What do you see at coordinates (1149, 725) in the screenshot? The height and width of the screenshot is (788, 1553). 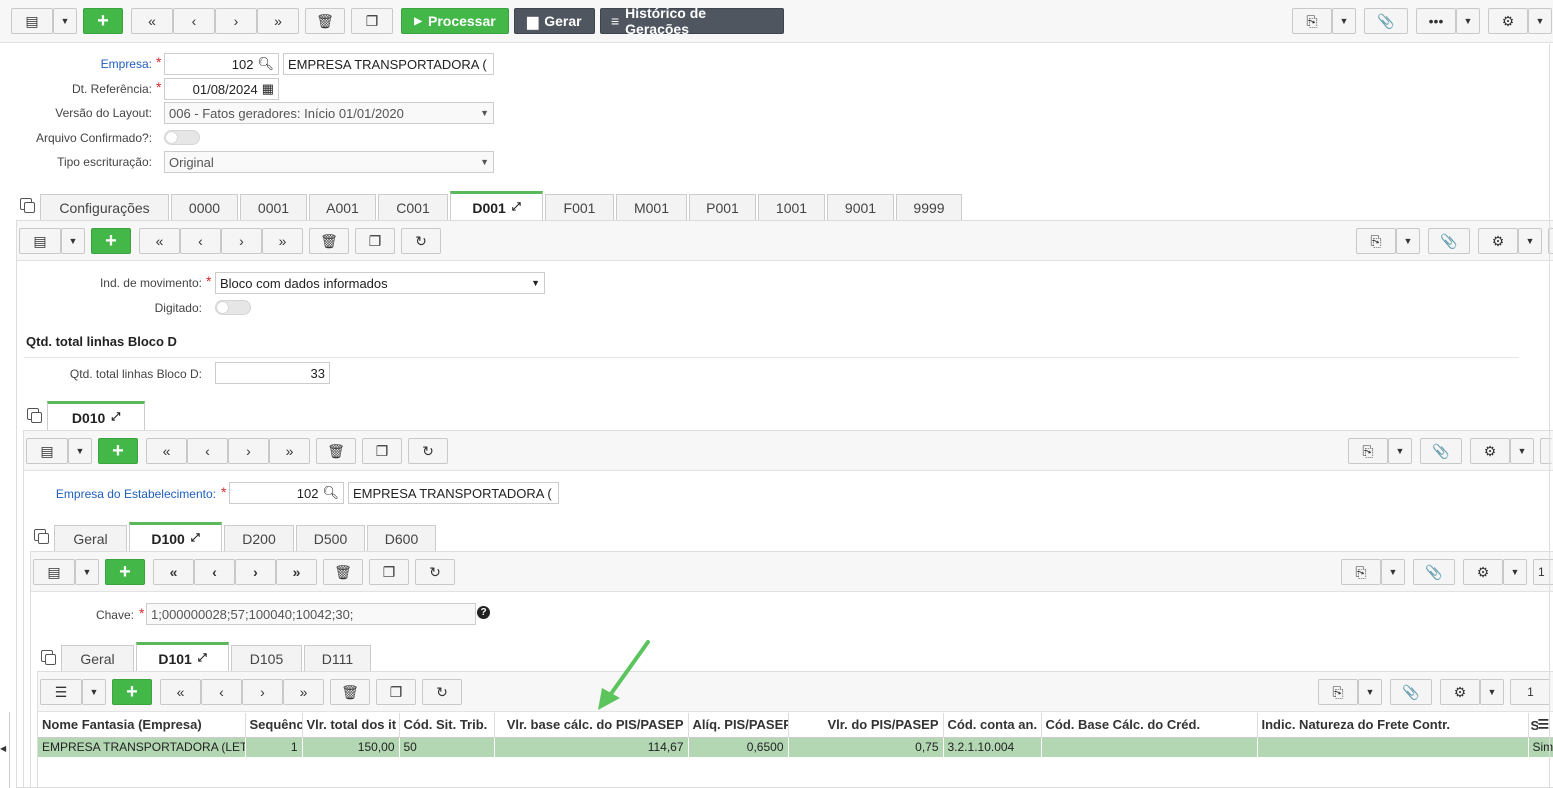 I see `col-cod-base-credito: Cód. Base Cálc. do Créd.` at bounding box center [1149, 725].